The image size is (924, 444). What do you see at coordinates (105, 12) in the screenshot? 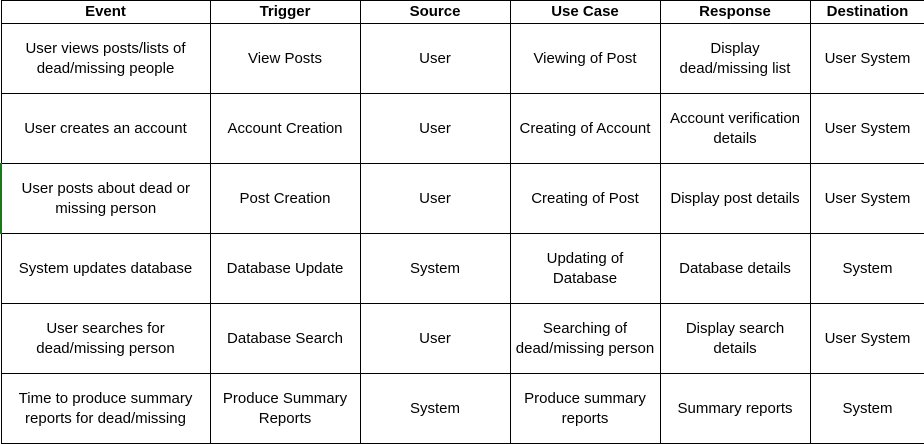
I see `header-event: Event` at bounding box center [105, 12].